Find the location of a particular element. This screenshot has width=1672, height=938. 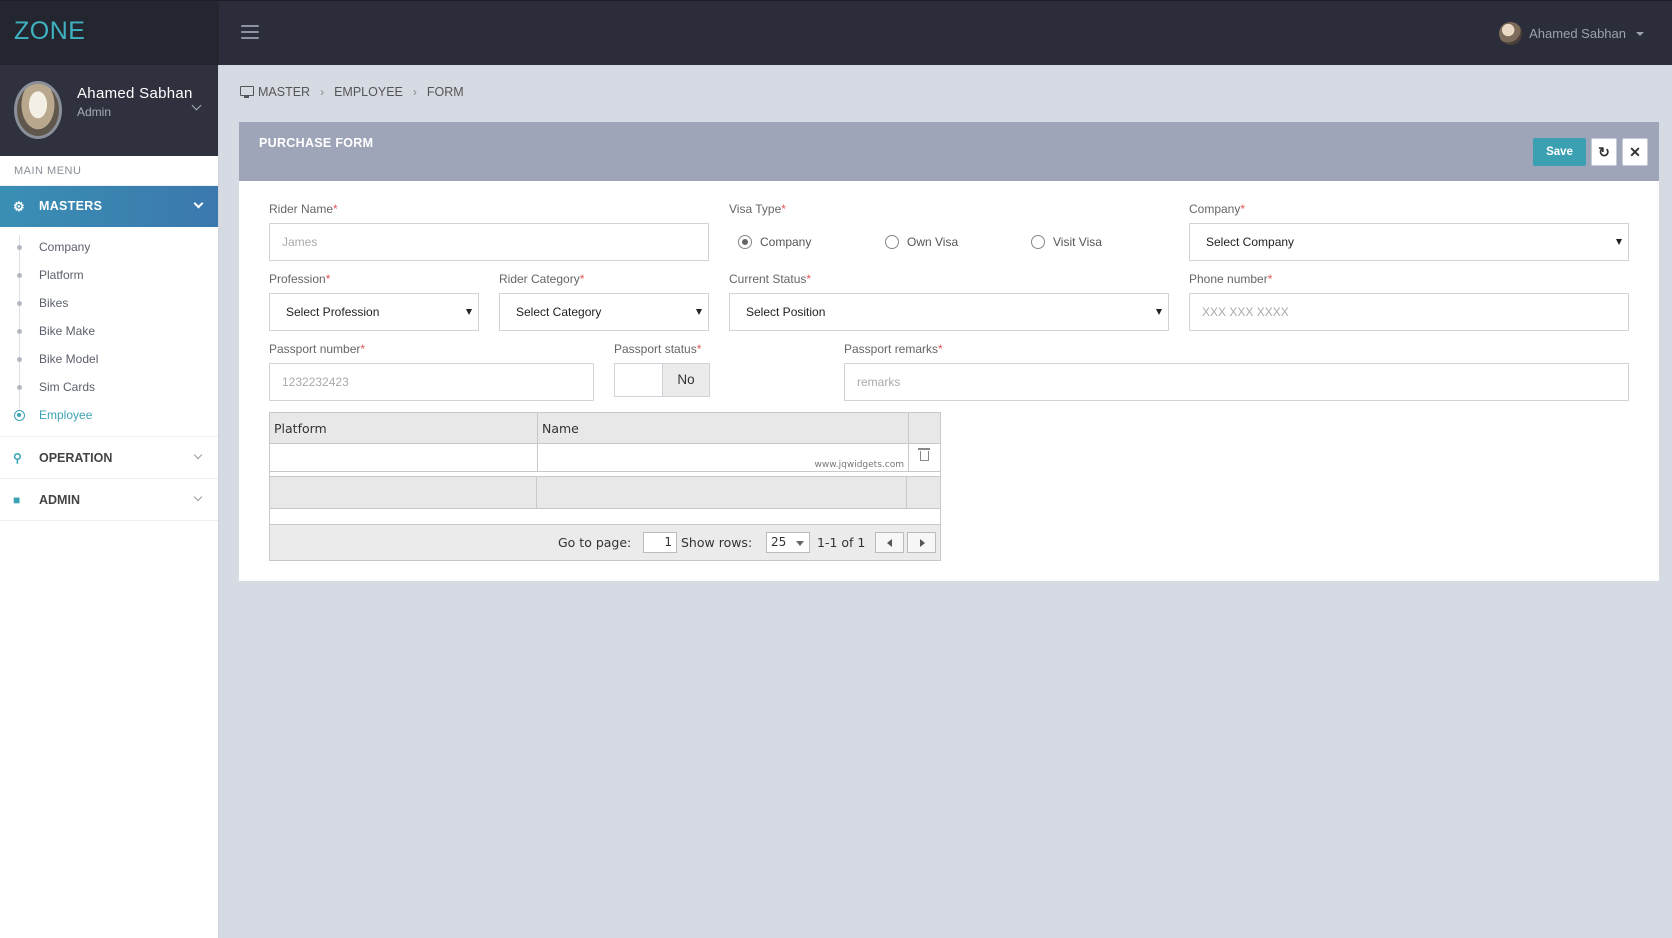

user-menu: Ahamed Sabhan is located at coordinates (1571, 33).